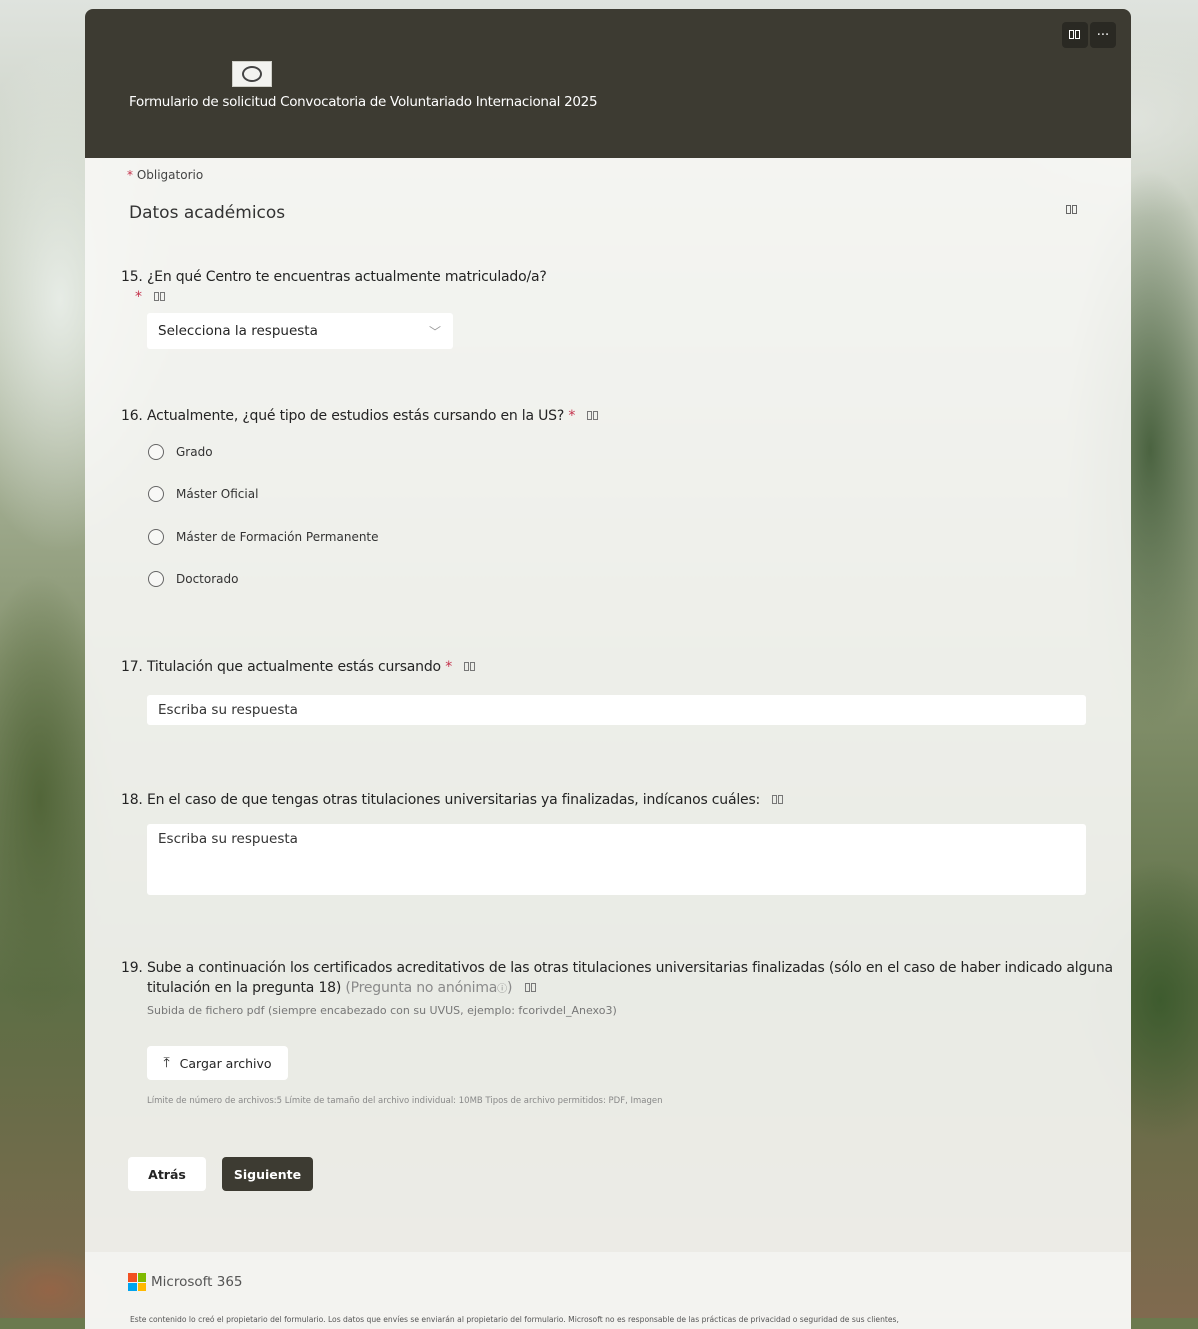  I want to click on book-reader-icon, so click(1075, 35).